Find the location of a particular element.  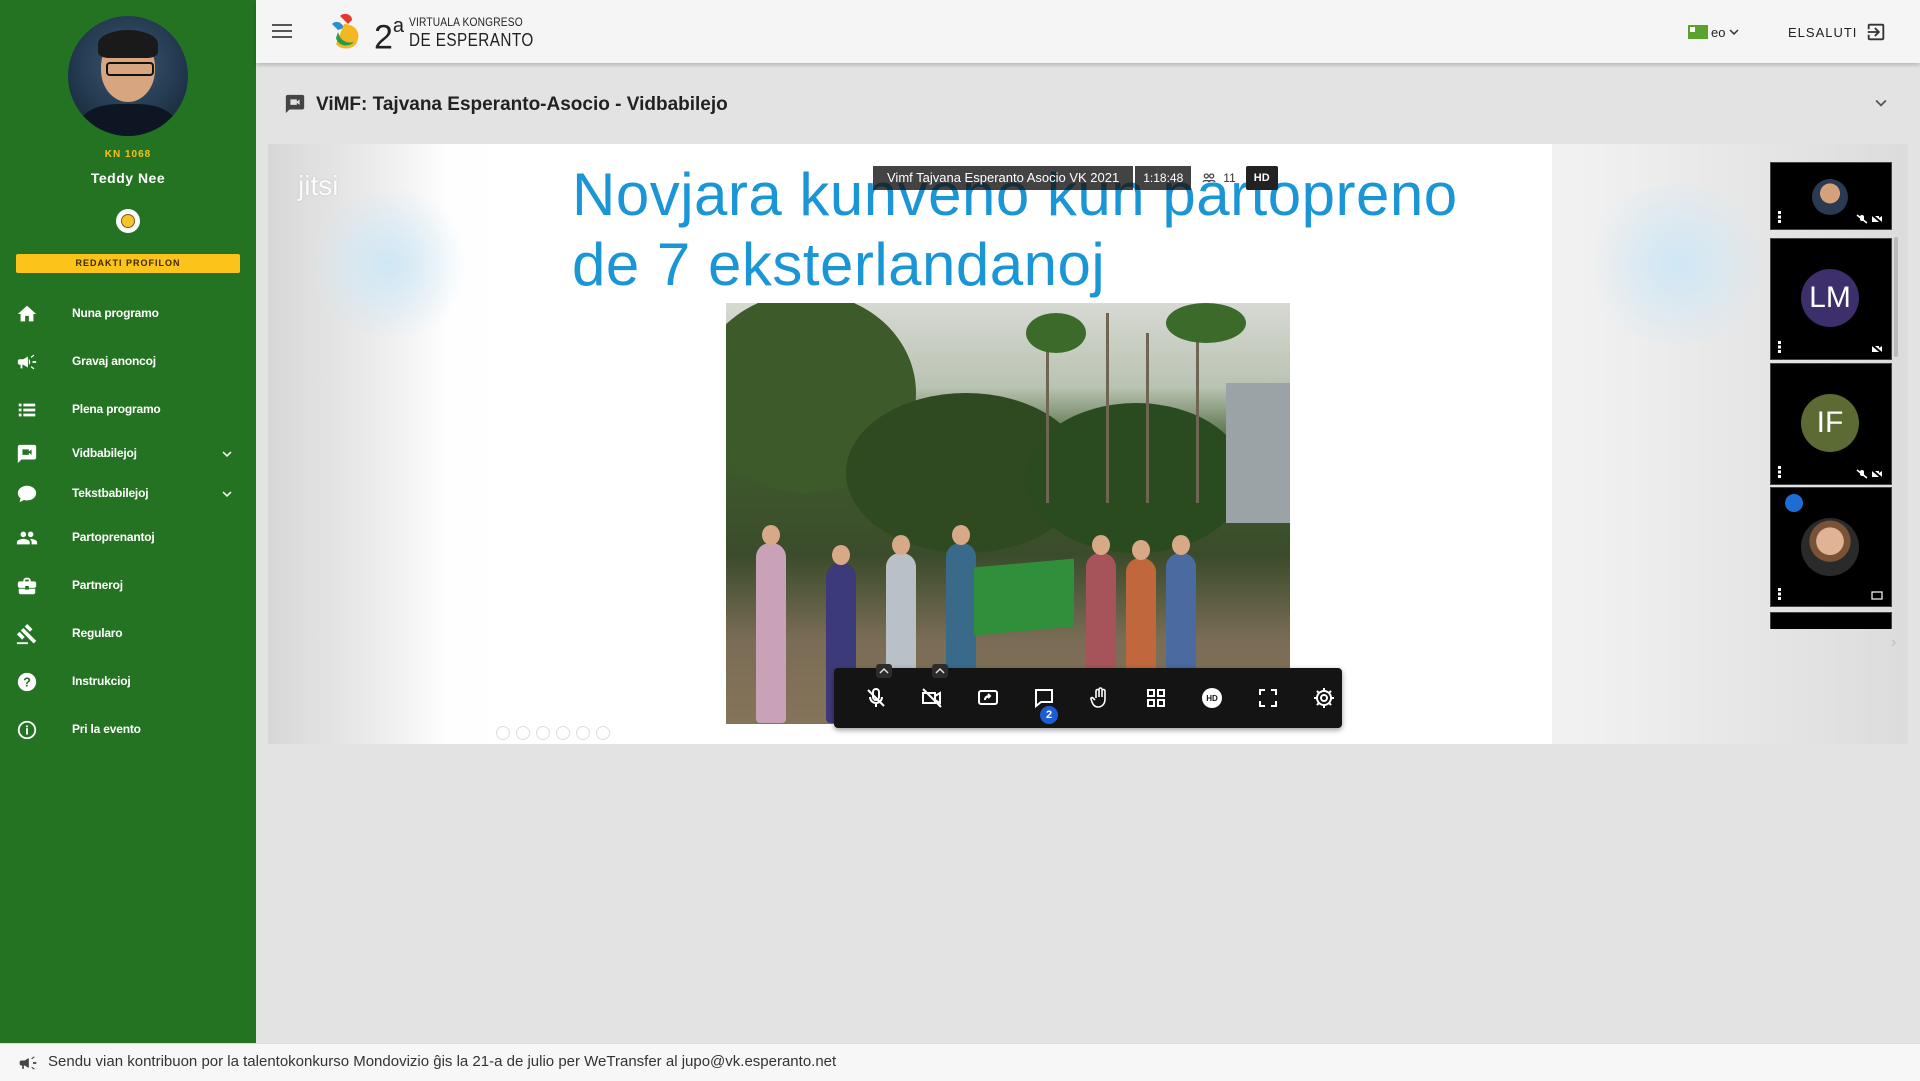

raise-hand-icon is located at coordinates (1100, 698).